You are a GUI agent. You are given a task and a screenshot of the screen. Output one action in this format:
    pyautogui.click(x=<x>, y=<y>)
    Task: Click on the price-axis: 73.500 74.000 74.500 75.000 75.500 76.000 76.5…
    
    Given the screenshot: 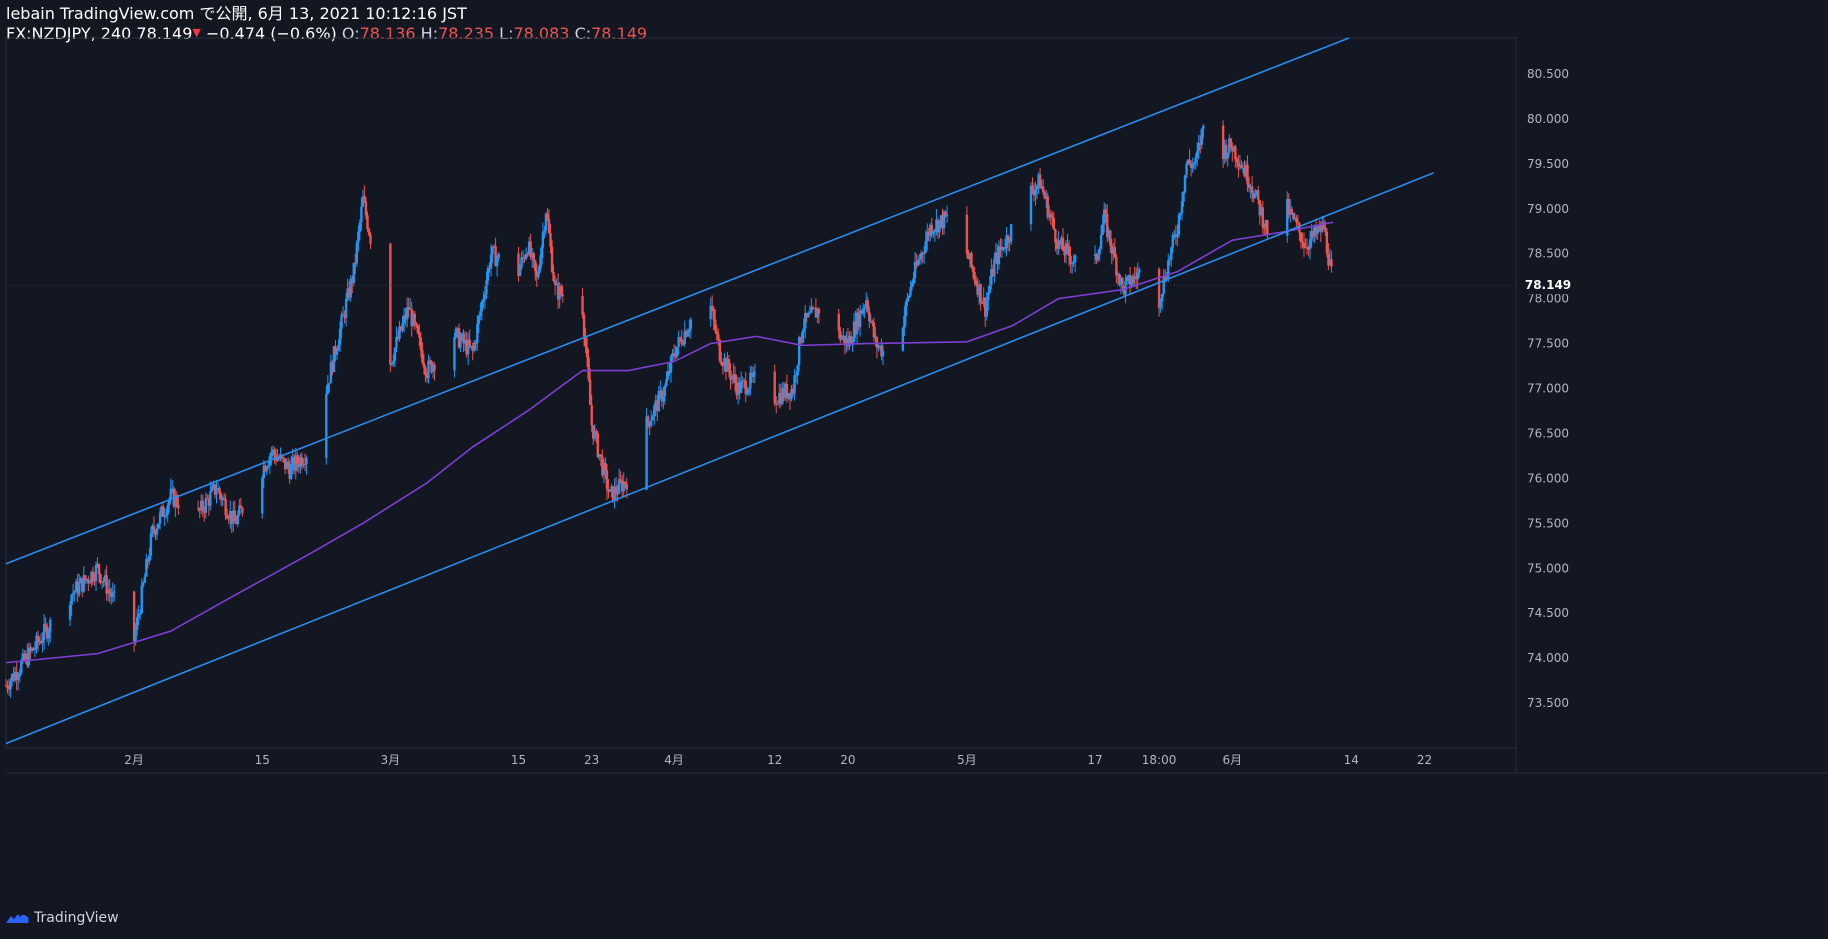 What is the action you would take?
    pyautogui.click(x=1544, y=388)
    